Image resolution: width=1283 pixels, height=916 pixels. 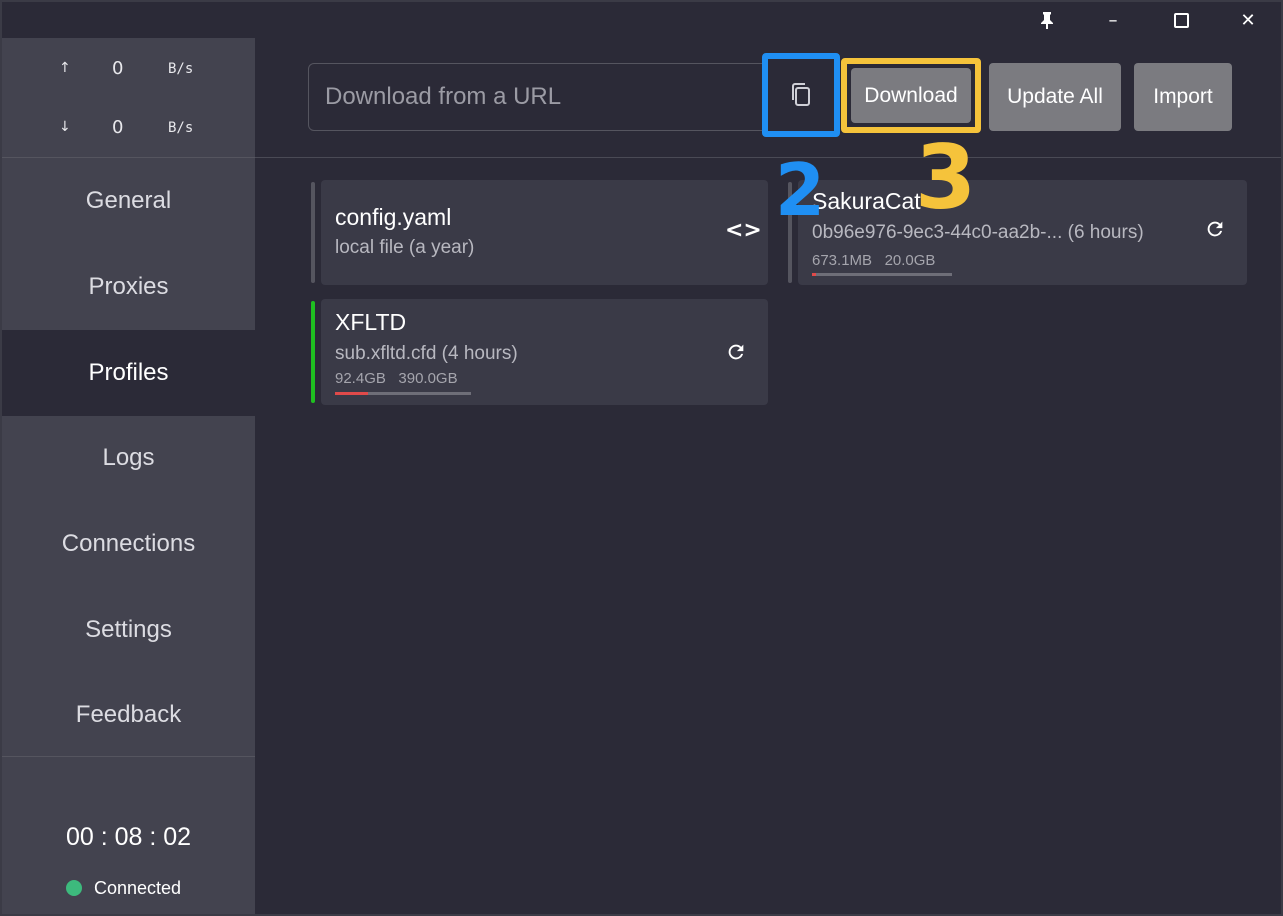 I want to click on usage-total: 390.0GB, so click(x=428, y=378).